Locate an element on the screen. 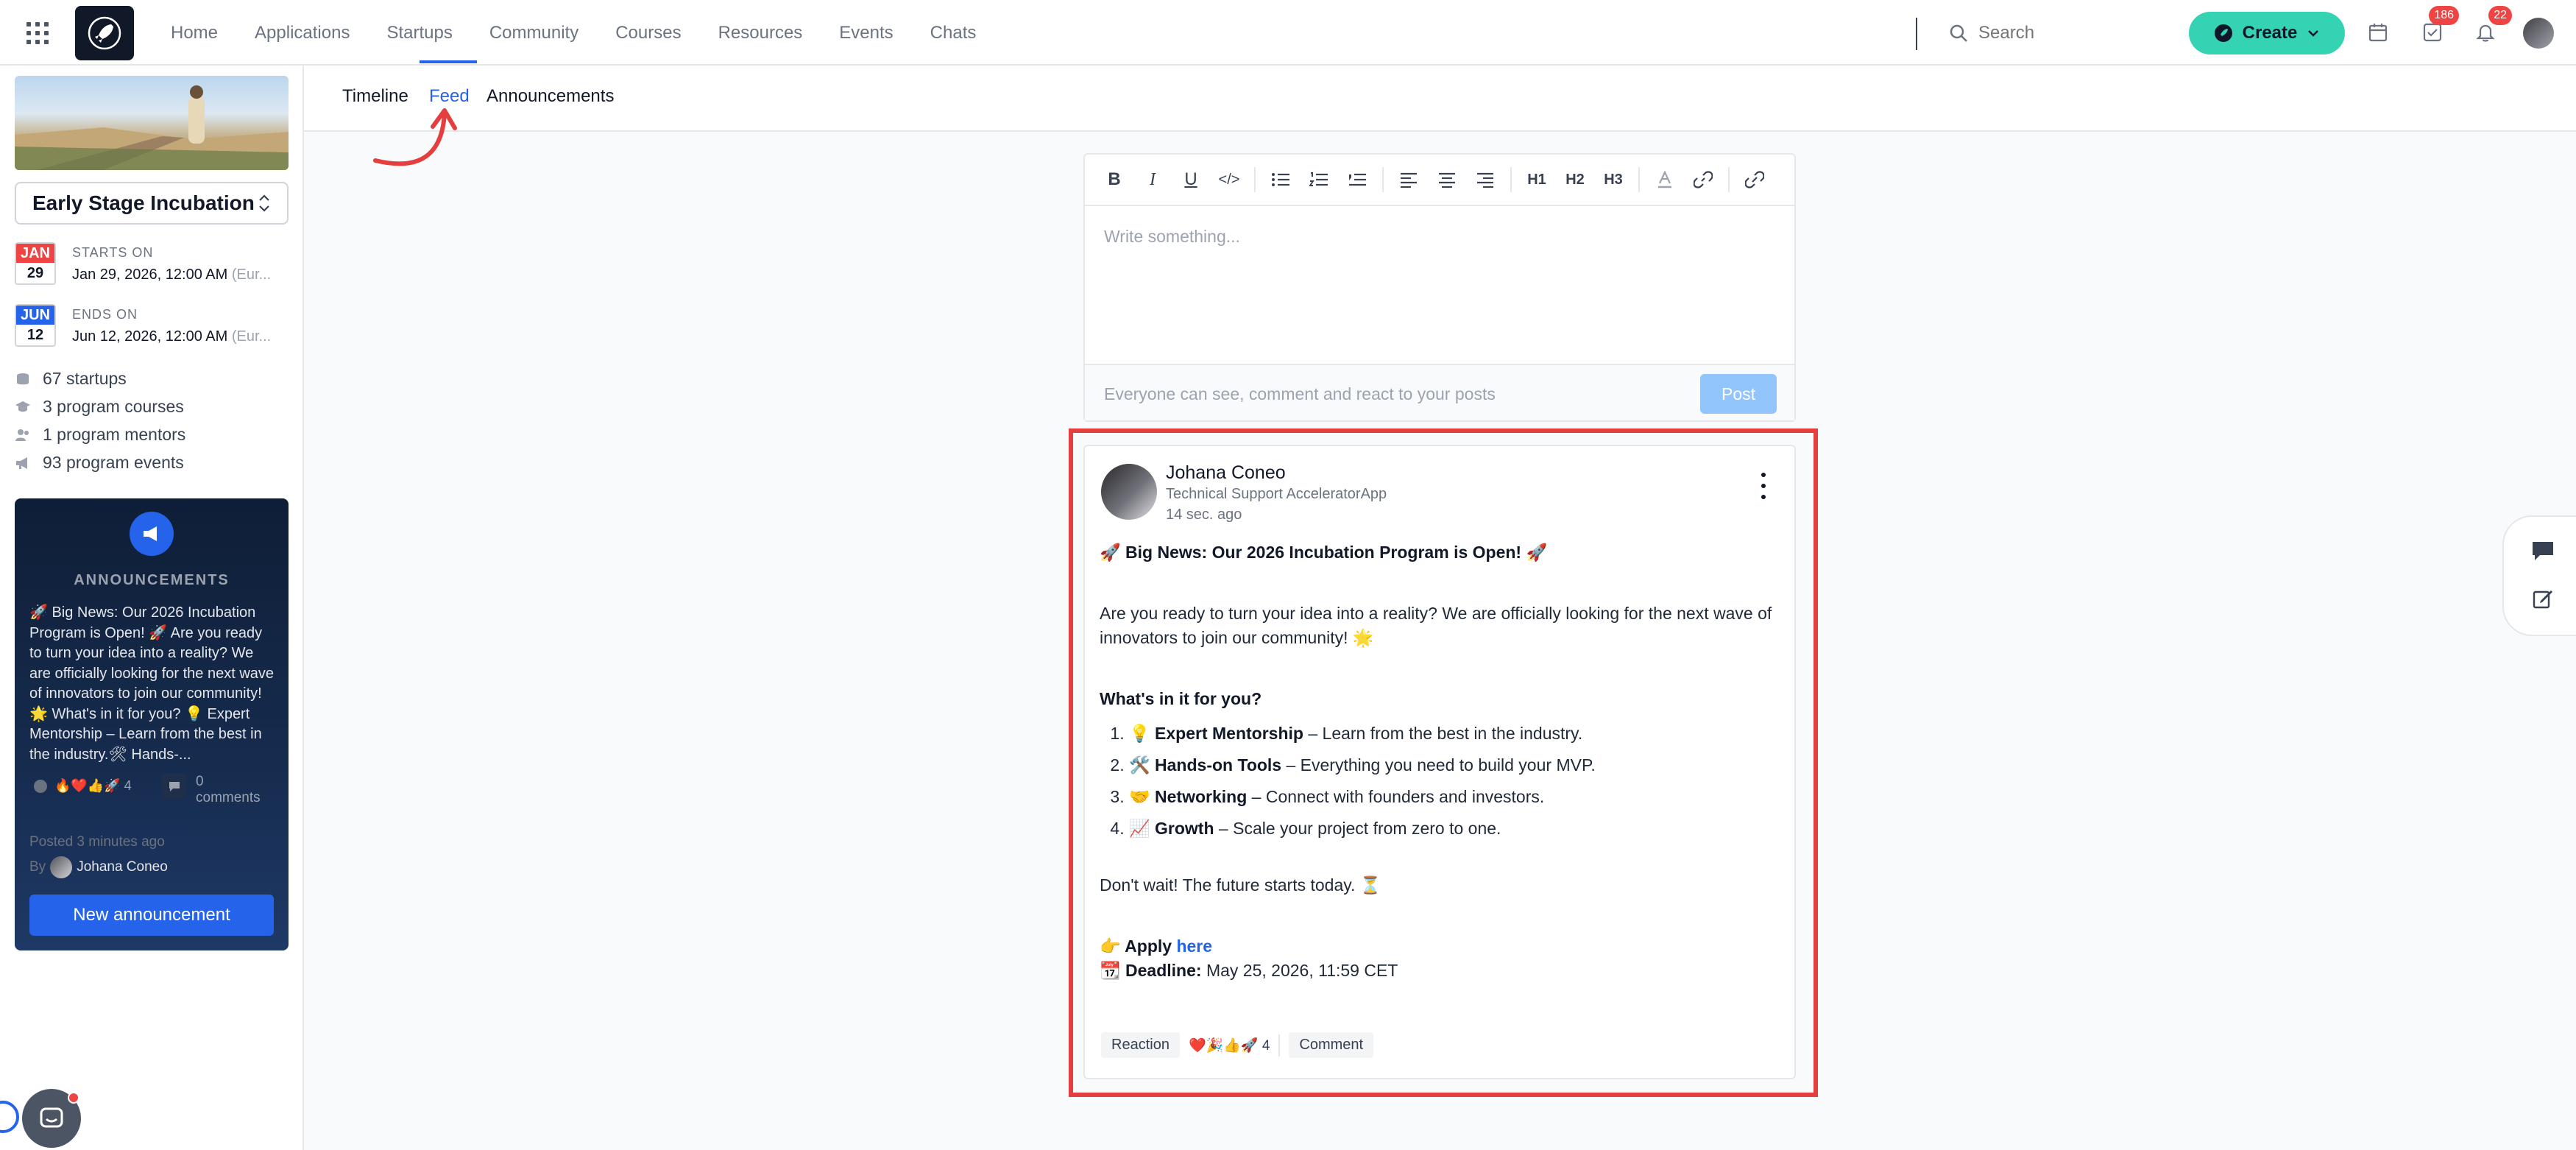  handshake-icon: 🤝 is located at coordinates (1139, 796).